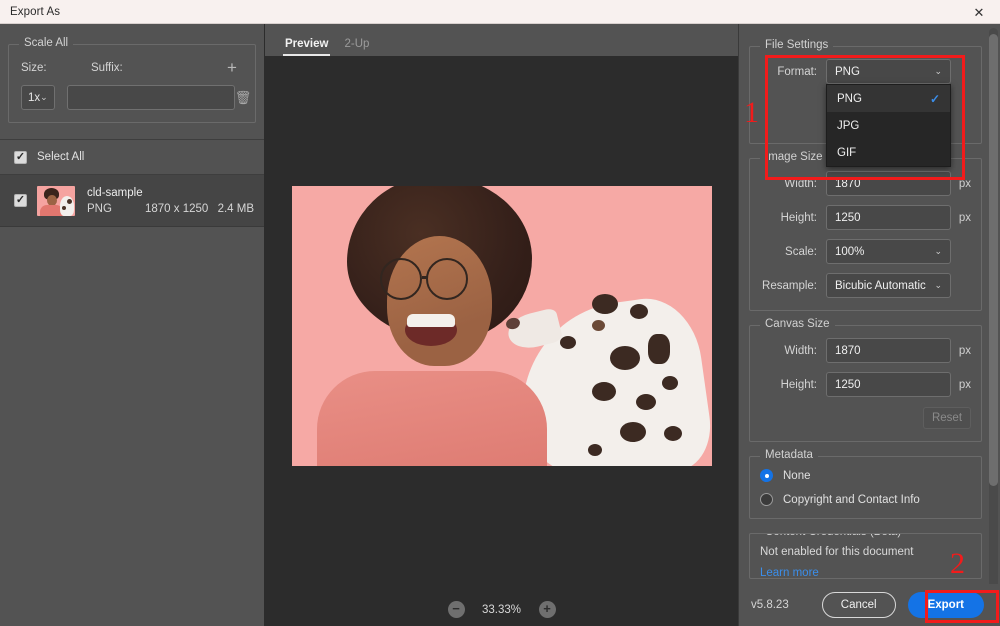  What do you see at coordinates (132, 157) in the screenshot?
I see `select-all-row: Select All` at bounding box center [132, 157].